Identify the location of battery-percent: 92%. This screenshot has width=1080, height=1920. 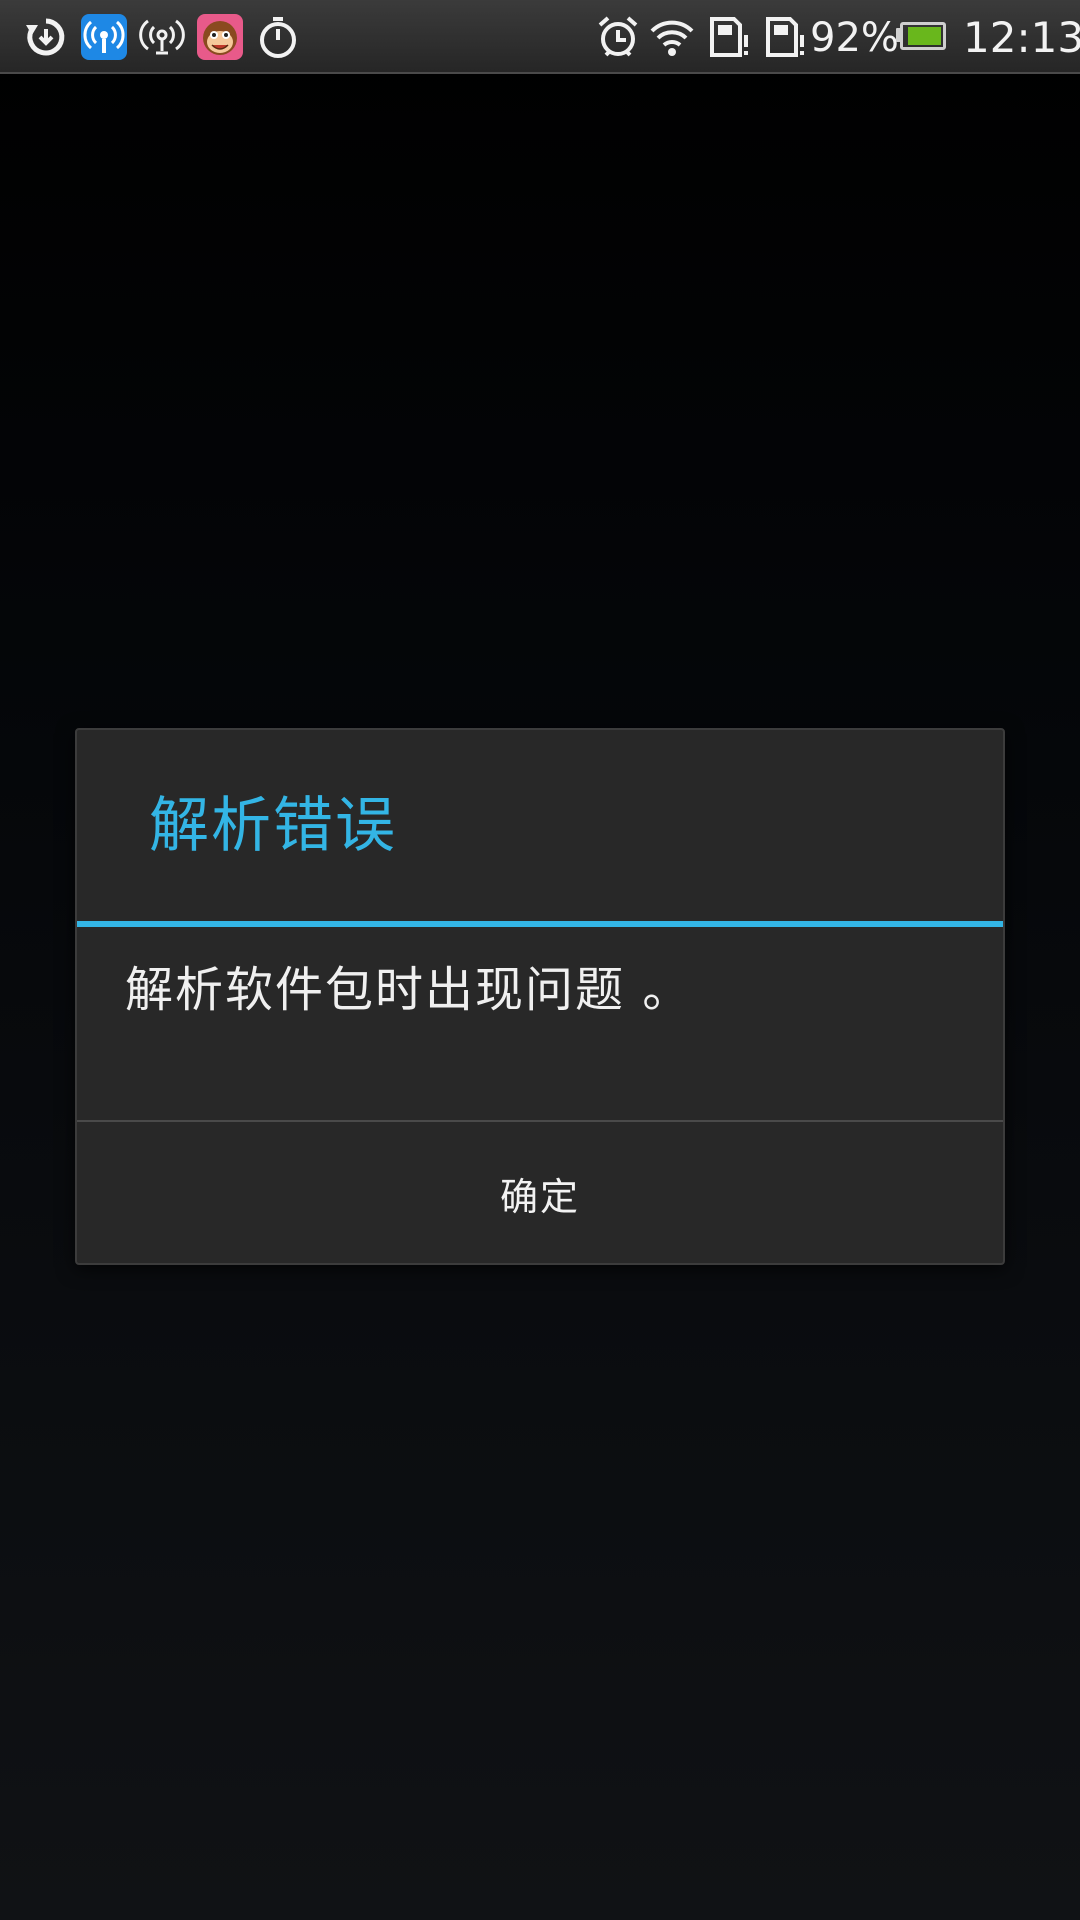
(854, 38).